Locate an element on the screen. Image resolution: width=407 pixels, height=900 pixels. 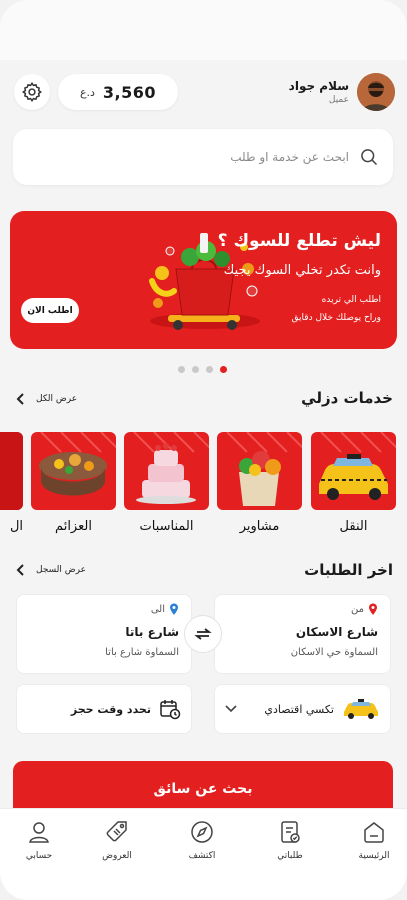
nav-offers: العروض is located at coordinates (117, 840).